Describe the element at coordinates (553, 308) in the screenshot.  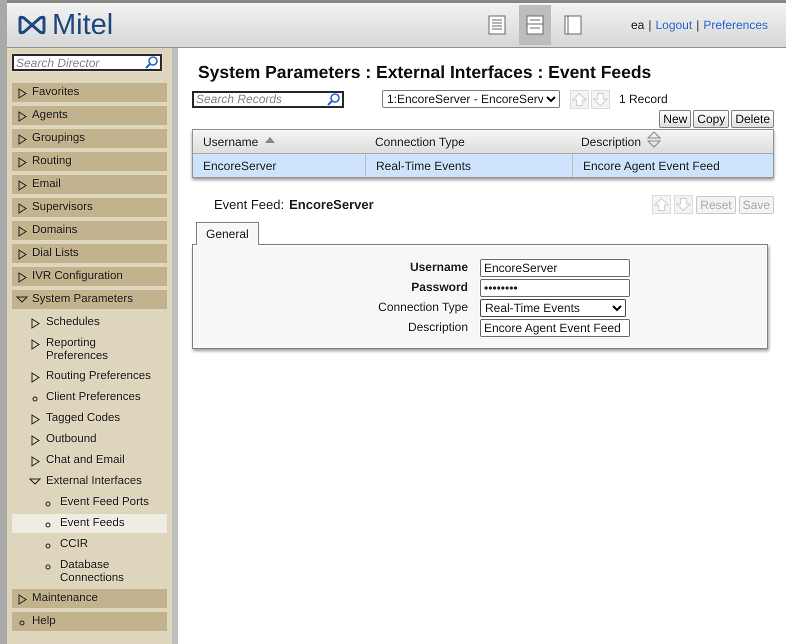
I see `dropdown-field: Real-Time Events` at that location.